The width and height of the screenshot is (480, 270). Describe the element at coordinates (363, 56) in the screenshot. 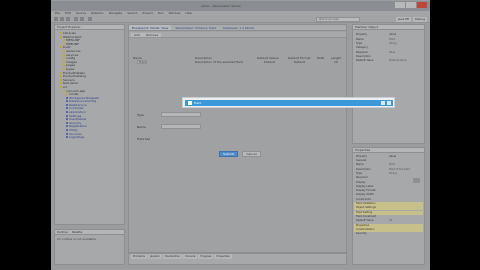

I see `member-row-key: Description` at that location.